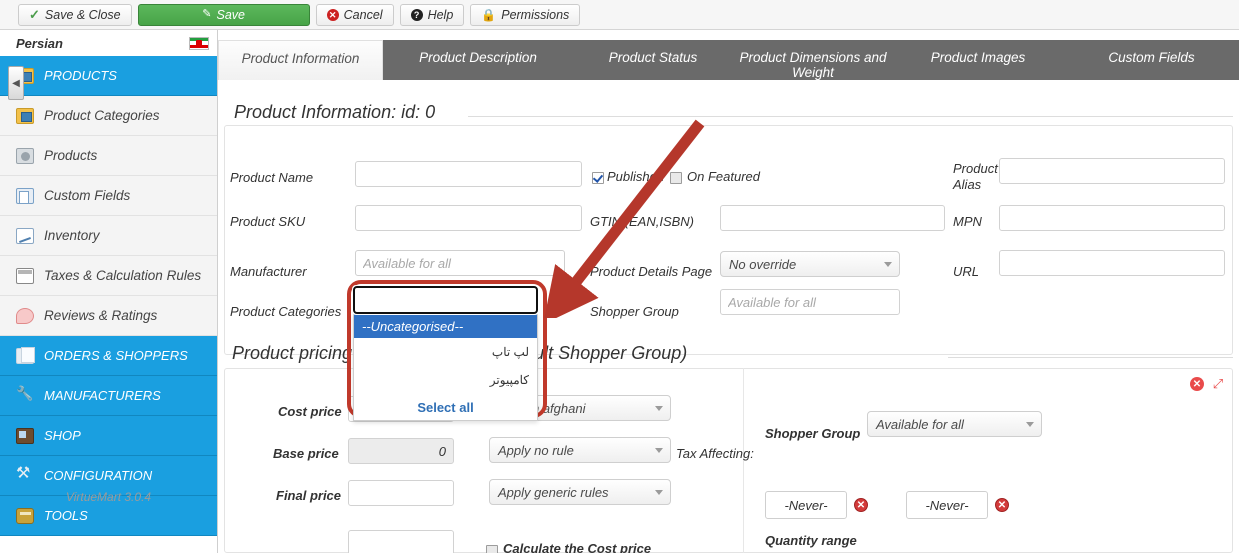  I want to click on save-button: ✎ Save, so click(223, 14).